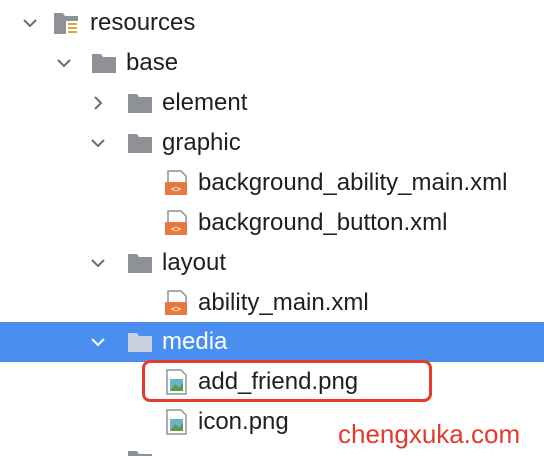  What do you see at coordinates (176, 422) in the screenshot?
I see `image-file-icon` at bounding box center [176, 422].